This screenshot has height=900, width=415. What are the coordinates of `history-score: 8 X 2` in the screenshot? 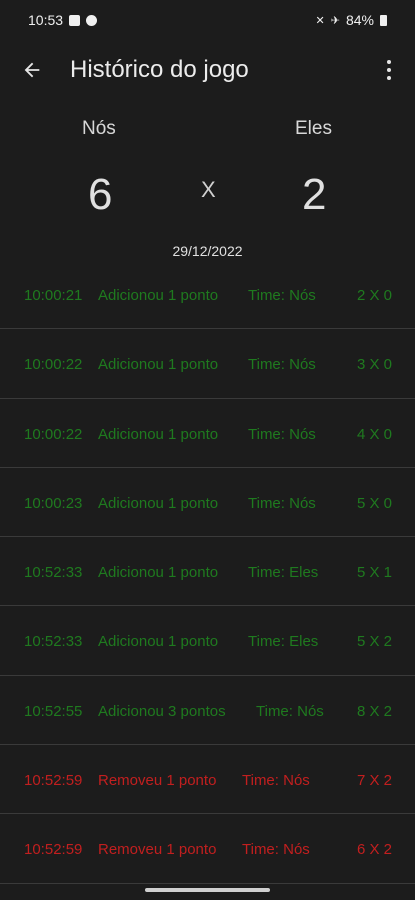 It's located at (374, 711).